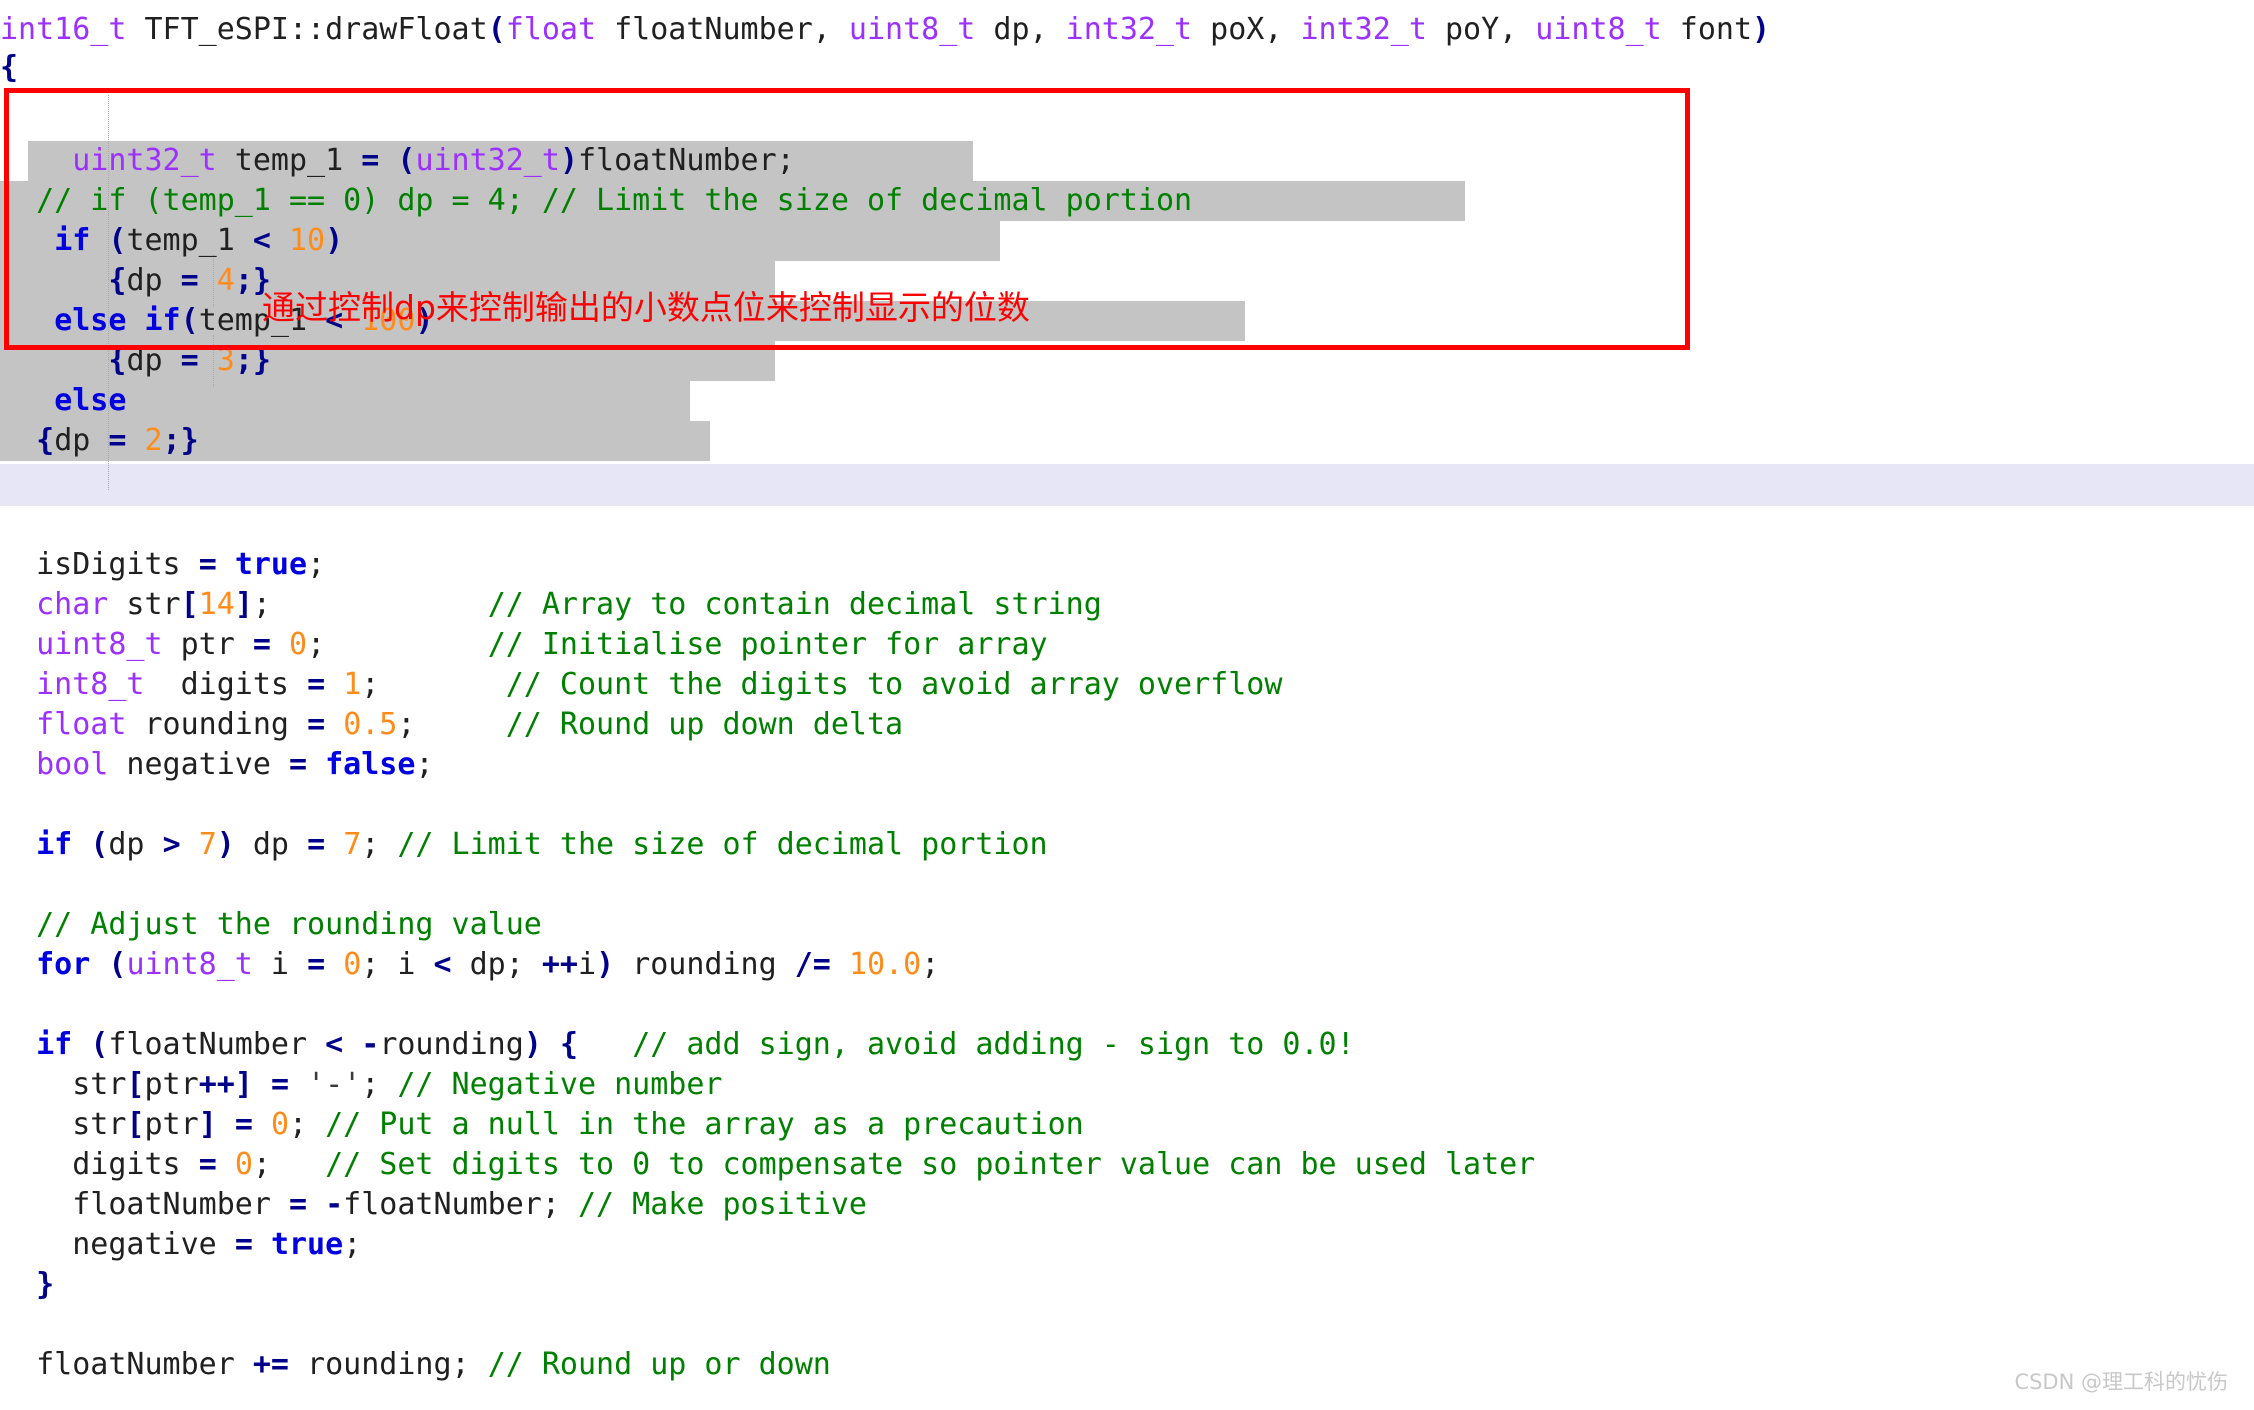 This screenshot has height=1410, width=2254. I want to click on code-token: 3, so click(225, 360).